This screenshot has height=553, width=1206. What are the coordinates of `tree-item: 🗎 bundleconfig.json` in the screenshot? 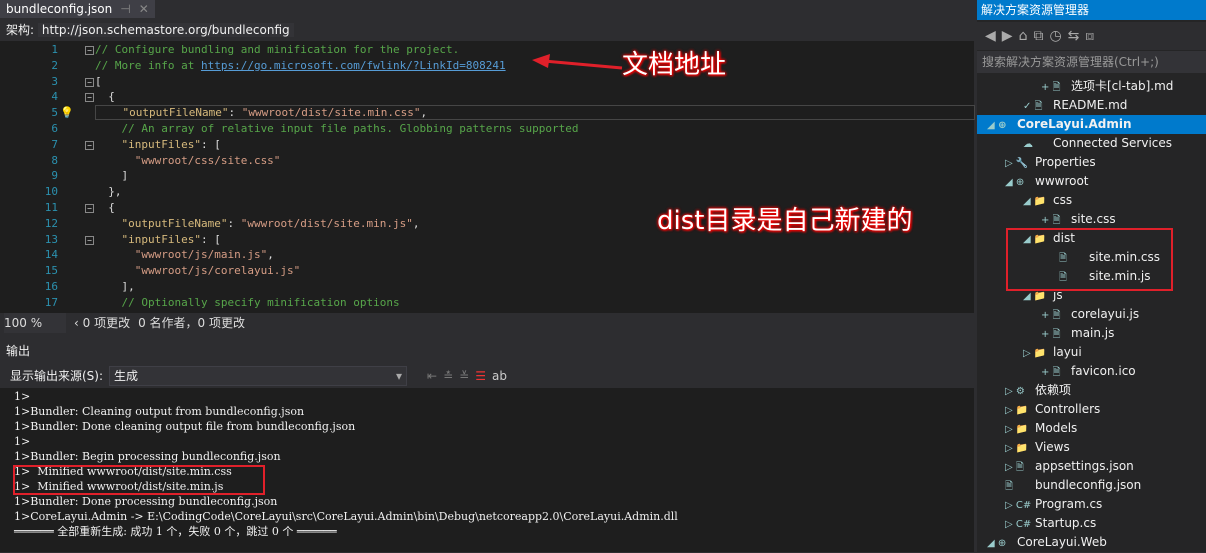 It's located at (1091, 485).